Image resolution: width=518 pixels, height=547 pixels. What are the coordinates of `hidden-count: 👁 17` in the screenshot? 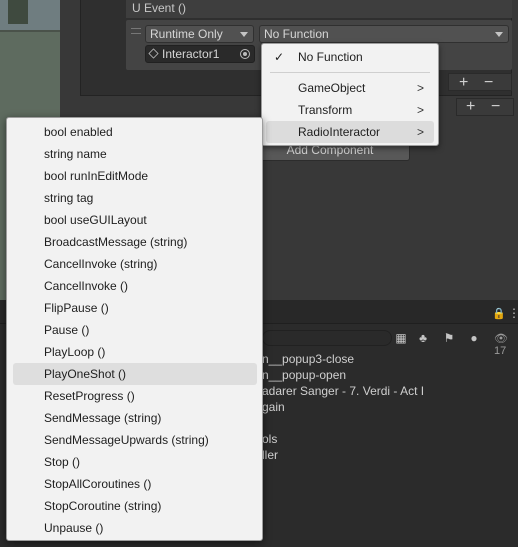 It's located at (501, 345).